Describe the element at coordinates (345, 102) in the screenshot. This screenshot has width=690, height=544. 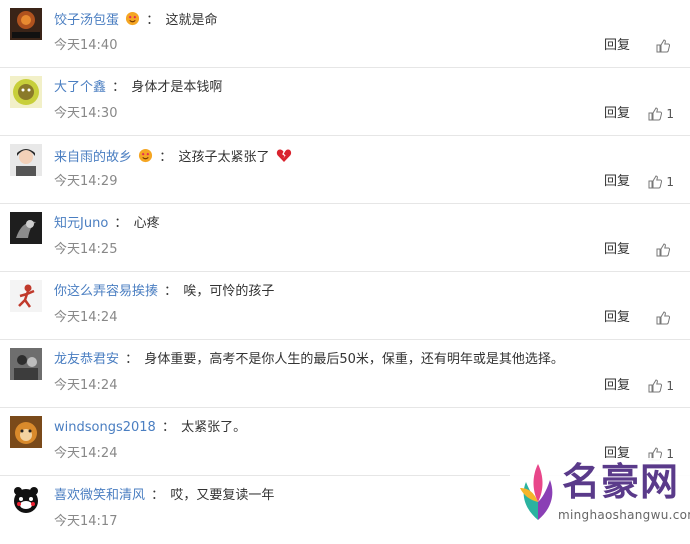
I see `comment-item: 大了个鑫 ： 身体才是本钱啊 今天14:30 回复 1` at that location.